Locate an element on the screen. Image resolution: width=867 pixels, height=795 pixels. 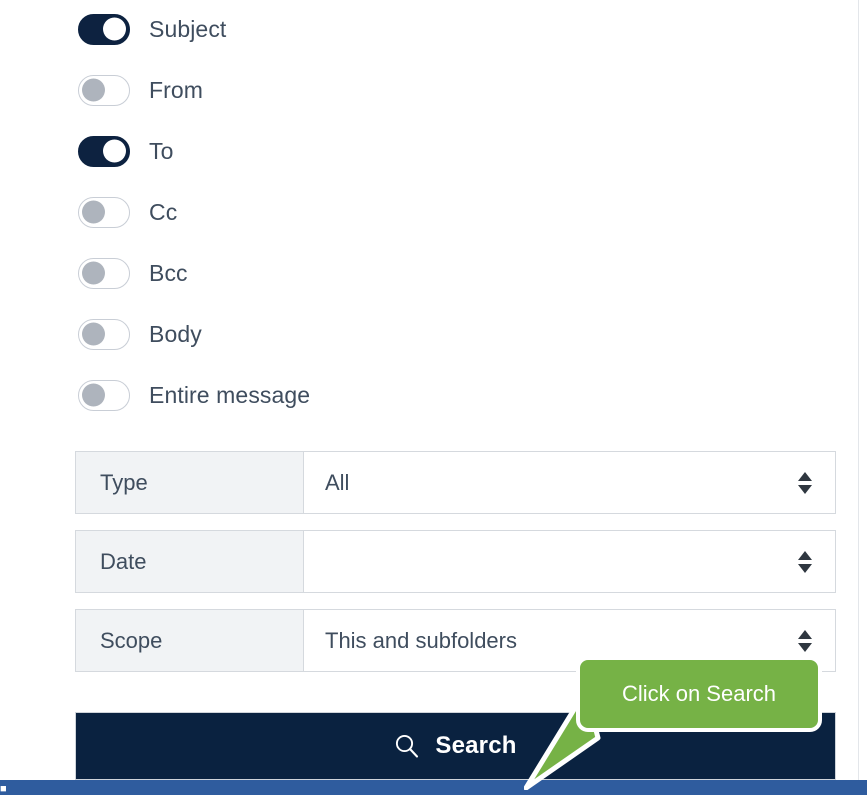
toggle-row-entire-message: Entire message is located at coordinates (194, 395).